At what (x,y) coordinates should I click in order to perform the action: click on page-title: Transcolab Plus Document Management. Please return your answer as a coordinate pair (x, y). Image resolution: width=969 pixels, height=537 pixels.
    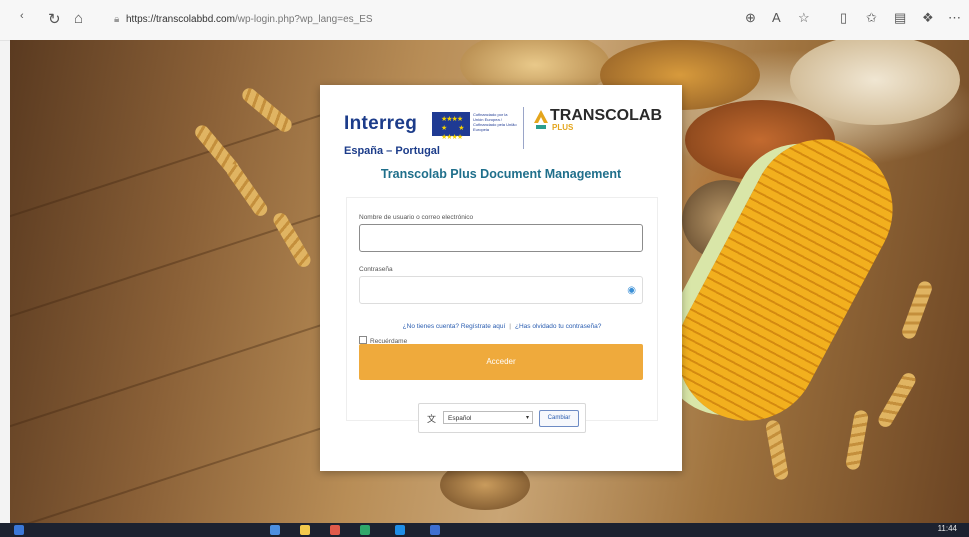
    Looking at the image, I should click on (501, 174).